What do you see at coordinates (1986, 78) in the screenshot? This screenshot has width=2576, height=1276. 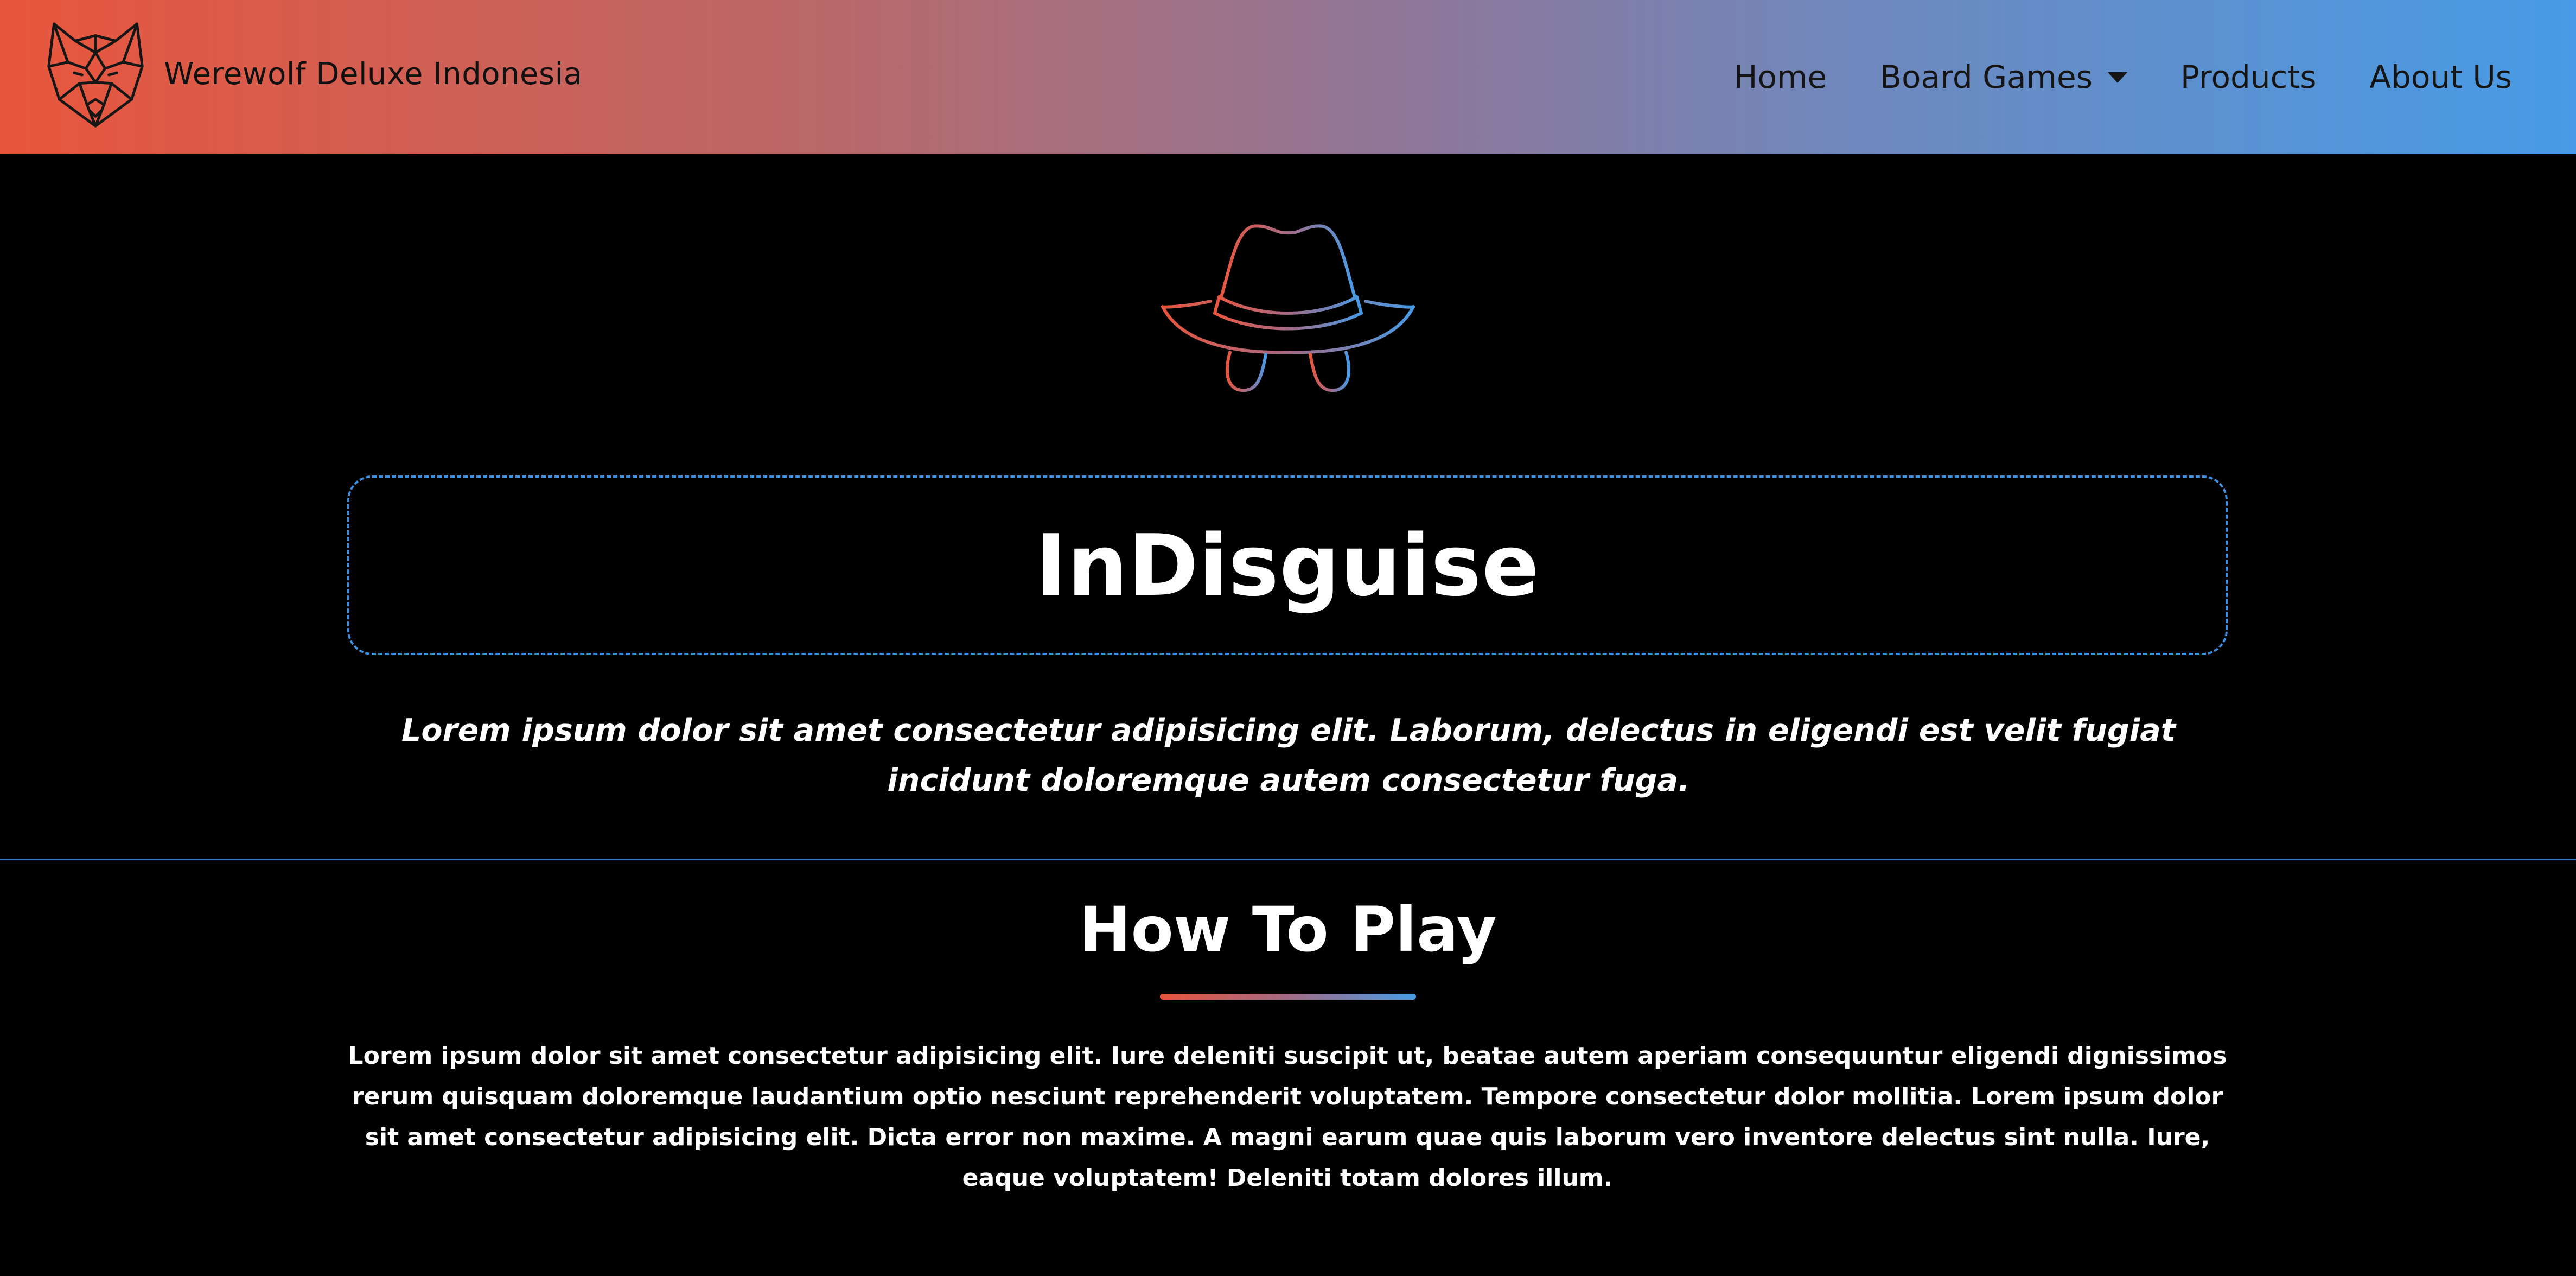 I see `nav-board-games-label: Board Games` at bounding box center [1986, 78].